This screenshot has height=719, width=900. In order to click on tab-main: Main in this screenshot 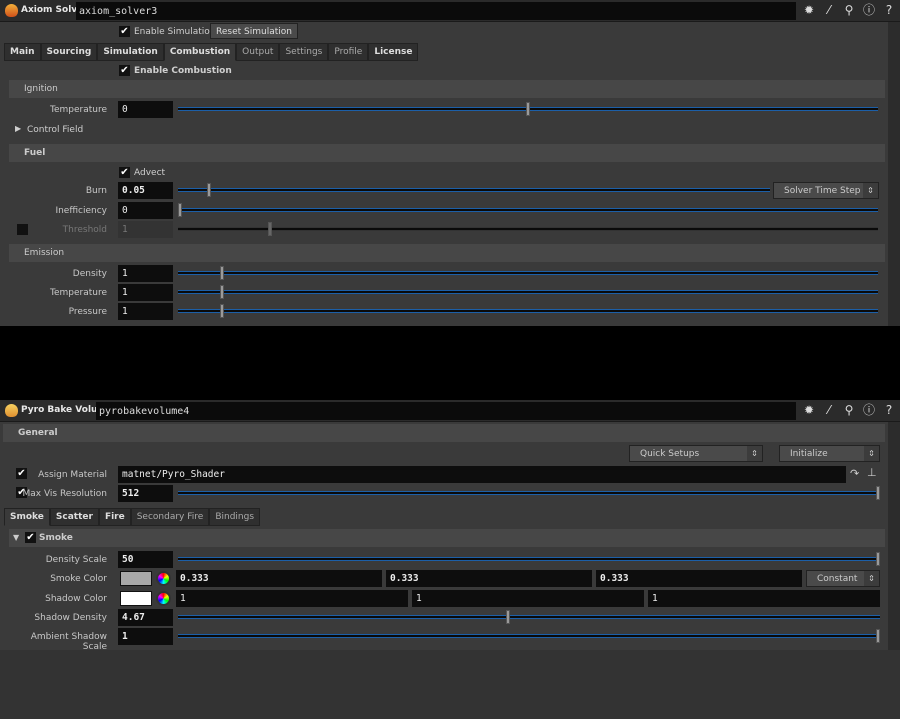, I will do `click(22, 52)`.